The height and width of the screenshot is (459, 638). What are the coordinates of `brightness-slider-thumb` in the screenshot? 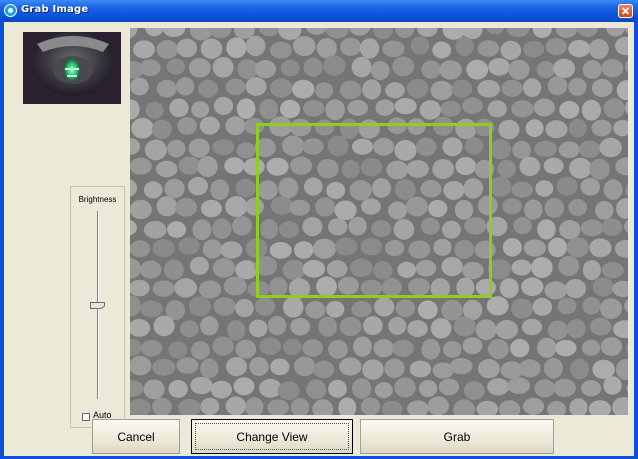 It's located at (97, 305).